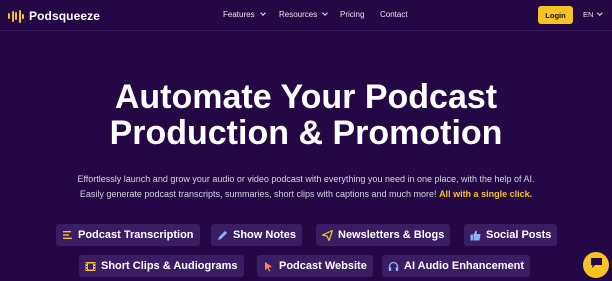  I want to click on feature-social-posts: Social Posts, so click(511, 235).